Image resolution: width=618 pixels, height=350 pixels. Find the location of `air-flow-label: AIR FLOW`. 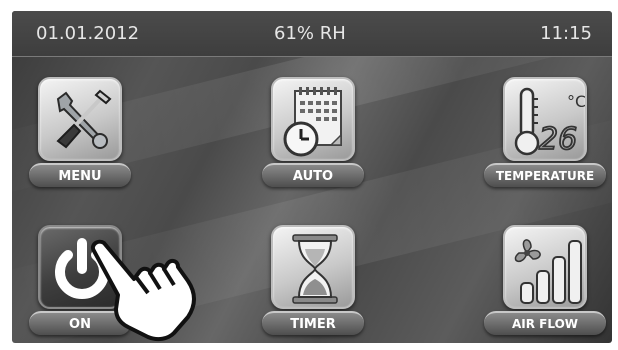

air-flow-label: AIR FLOW is located at coordinates (545, 324).